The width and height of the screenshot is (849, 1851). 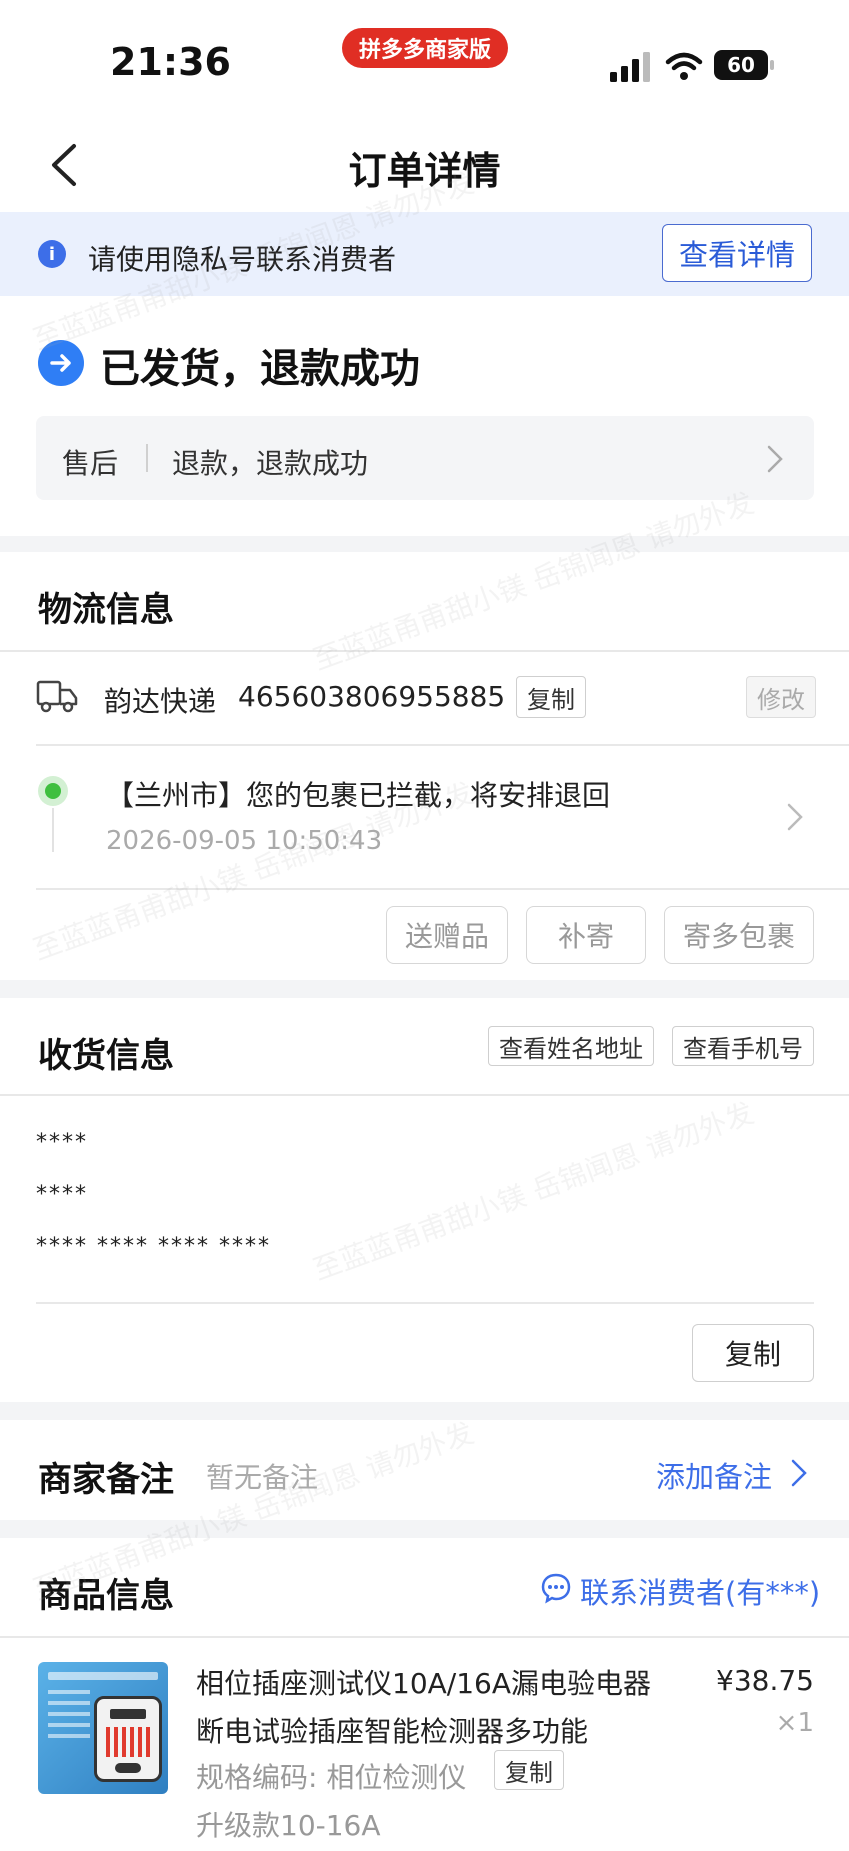 I want to click on after-sale-row, so click(x=425, y=458).